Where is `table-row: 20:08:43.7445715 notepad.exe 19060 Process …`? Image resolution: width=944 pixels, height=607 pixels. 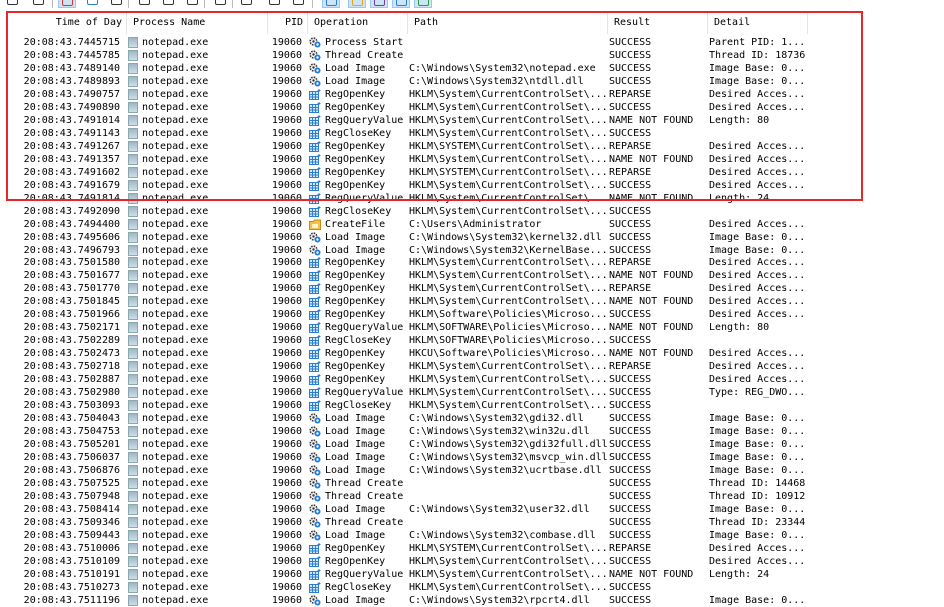
table-row: 20:08:43.7445715 notepad.exe 19060 Process … is located at coordinates (472, 42).